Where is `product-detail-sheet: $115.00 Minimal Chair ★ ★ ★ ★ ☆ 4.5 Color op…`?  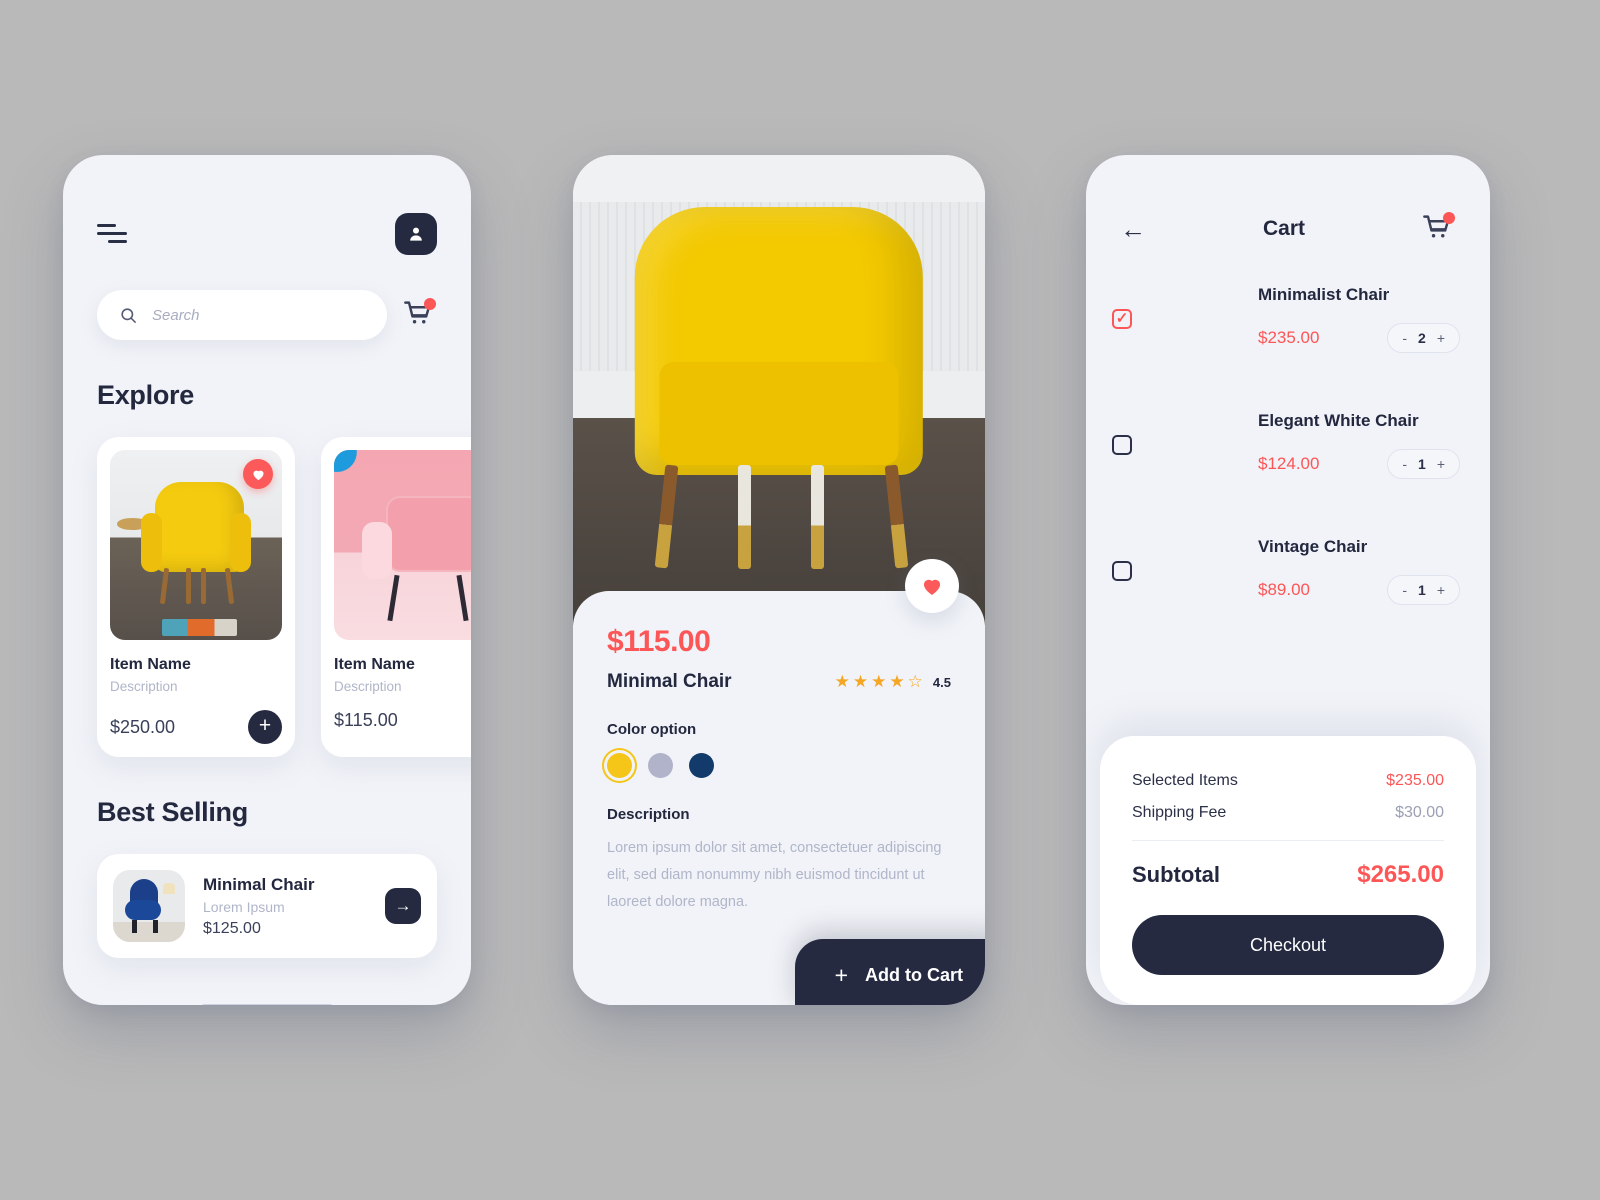
product-detail-sheet: $115.00 Minimal Chair ★ ★ ★ ★ ☆ 4.5 Color op… is located at coordinates (779, 782).